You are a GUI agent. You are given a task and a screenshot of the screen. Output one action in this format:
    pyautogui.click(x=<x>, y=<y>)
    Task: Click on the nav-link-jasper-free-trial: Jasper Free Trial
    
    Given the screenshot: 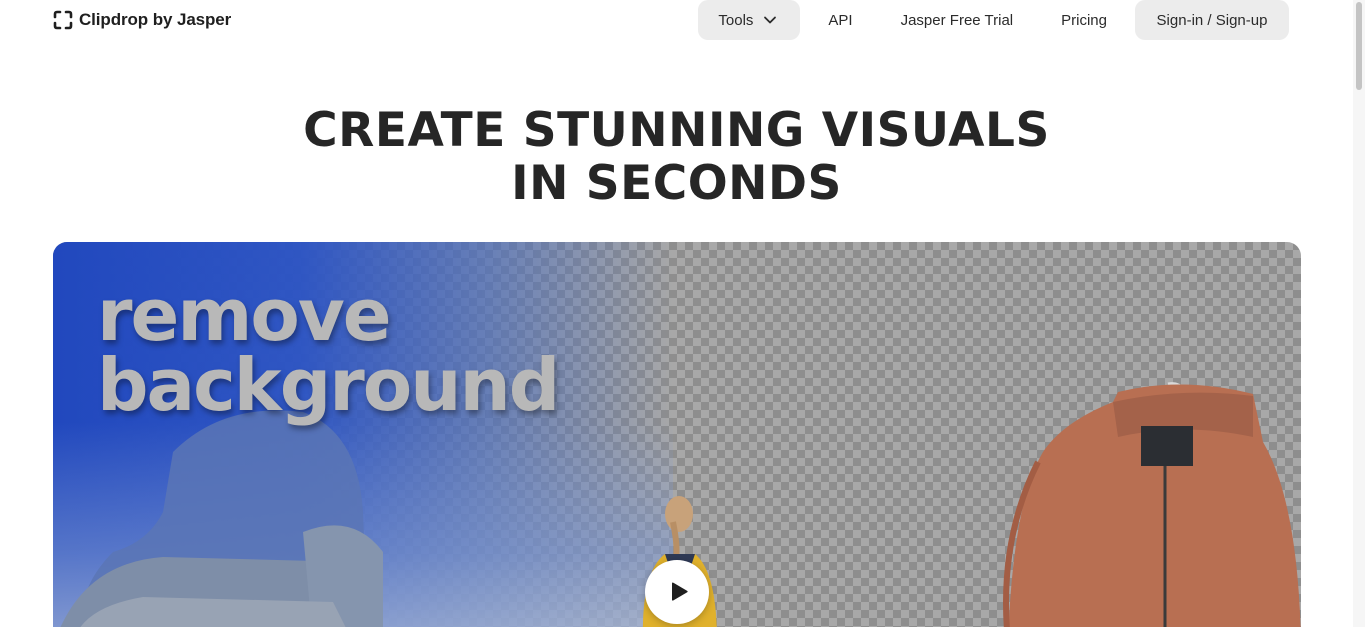 What is the action you would take?
    pyautogui.click(x=957, y=20)
    